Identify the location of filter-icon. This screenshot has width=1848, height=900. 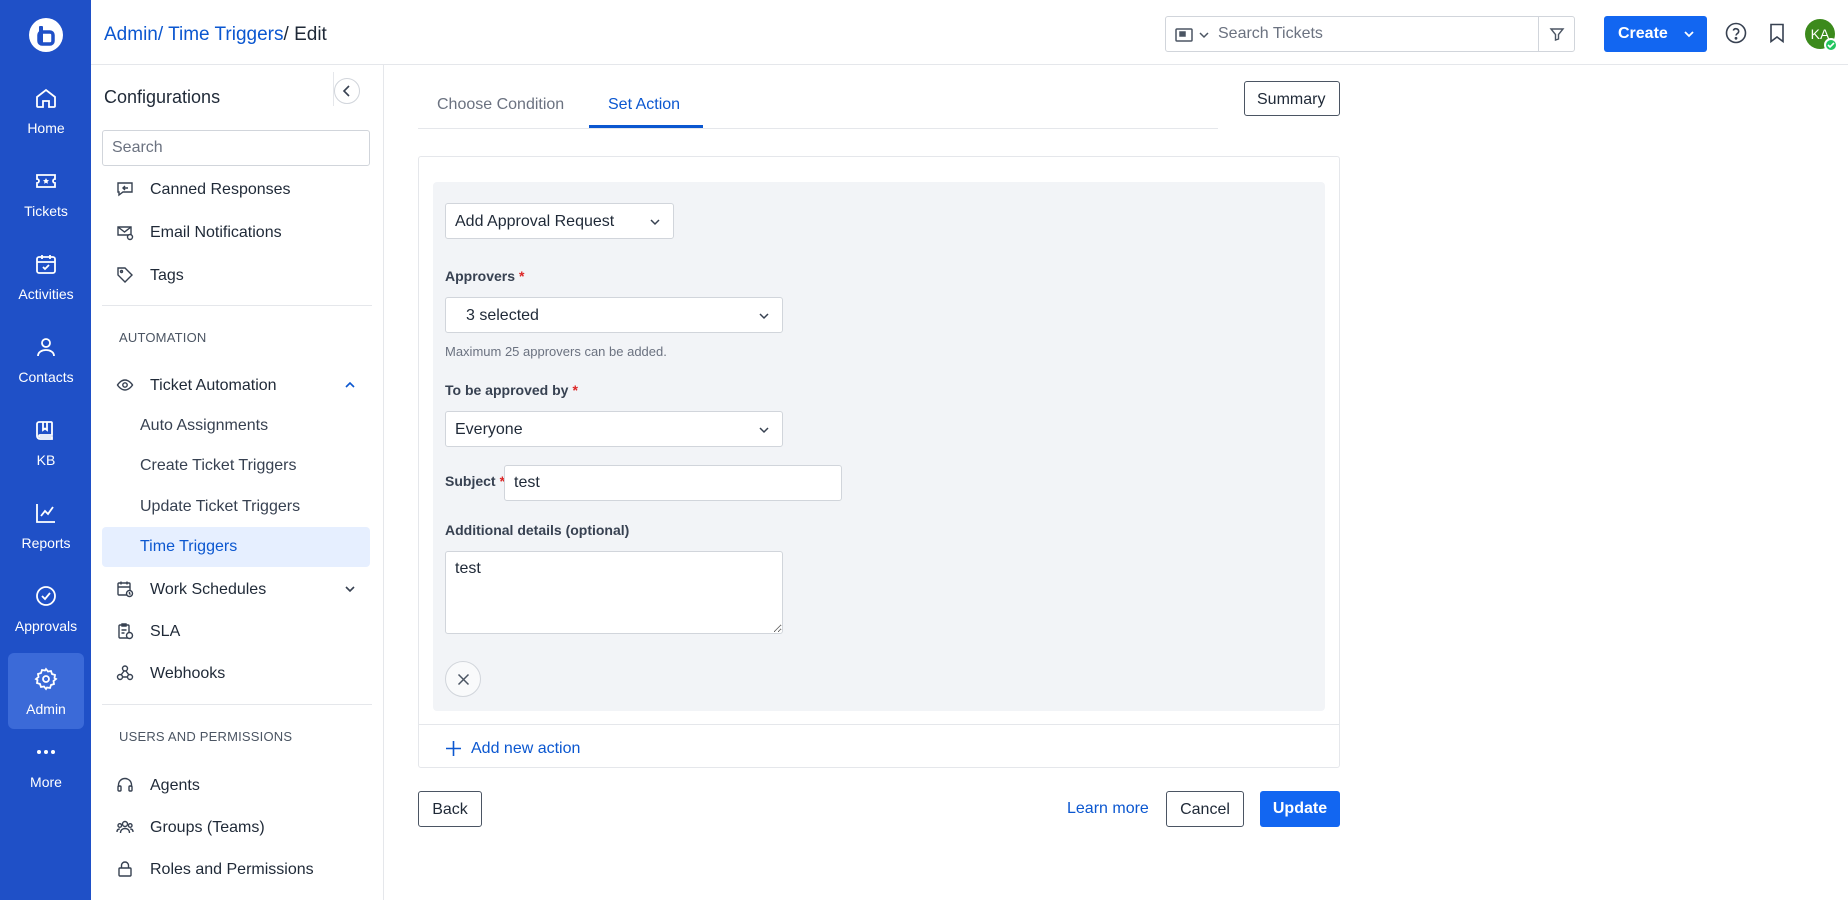
(1557, 34).